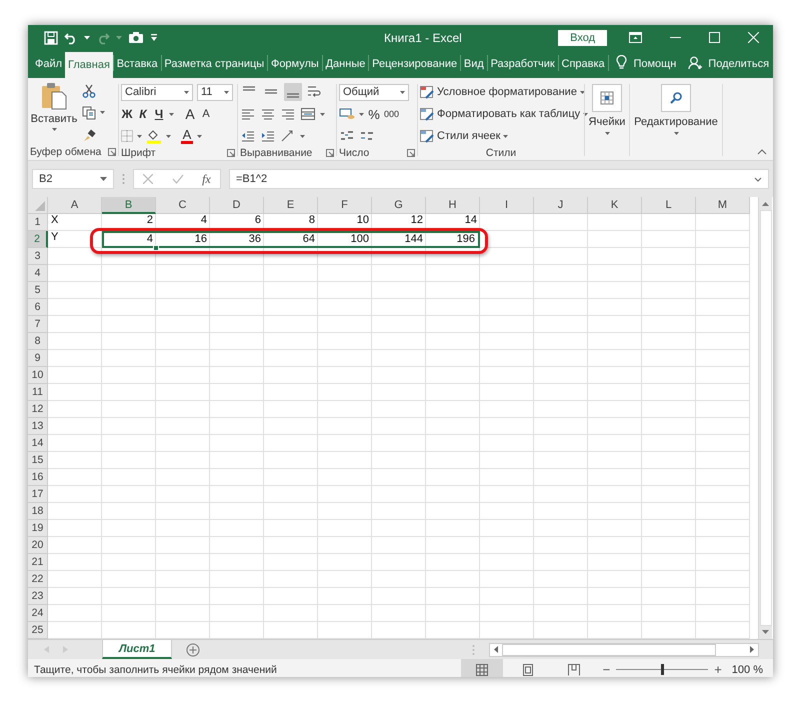 The width and height of the screenshot is (800, 703). What do you see at coordinates (38, 477) in the screenshot?
I see `row-header: 16` at bounding box center [38, 477].